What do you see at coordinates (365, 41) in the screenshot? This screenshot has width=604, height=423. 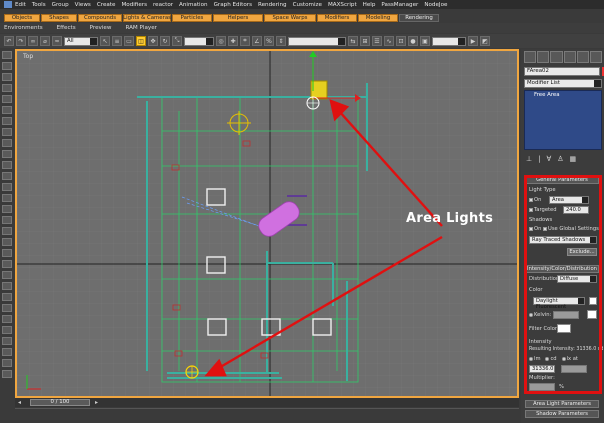 I see `align-icon: ⊞` at bounding box center [365, 41].